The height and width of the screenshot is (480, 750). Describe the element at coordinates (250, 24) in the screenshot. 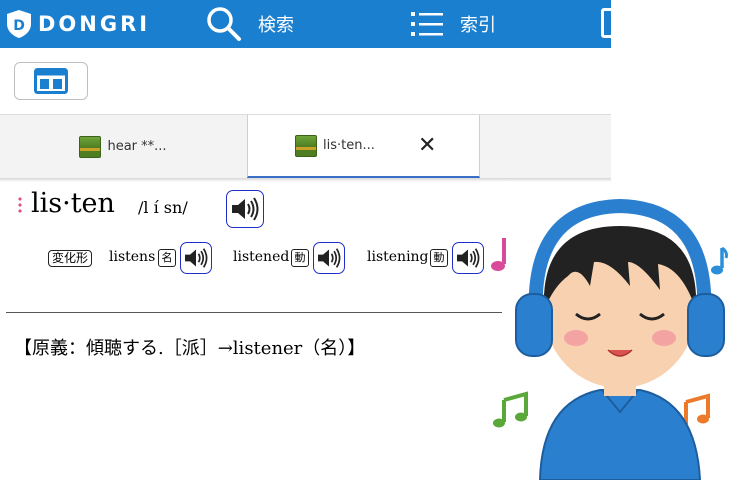

I see `search-button: 検索` at that location.